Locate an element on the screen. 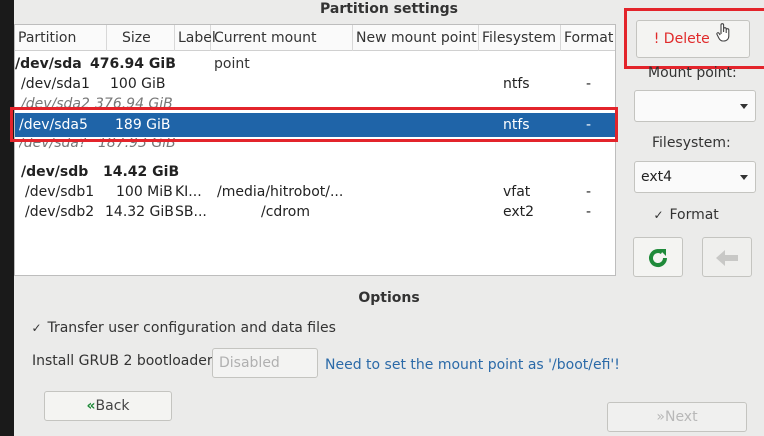 This screenshot has height=436, width=764. cell-size: 14.42 GiB is located at coordinates (141, 172).